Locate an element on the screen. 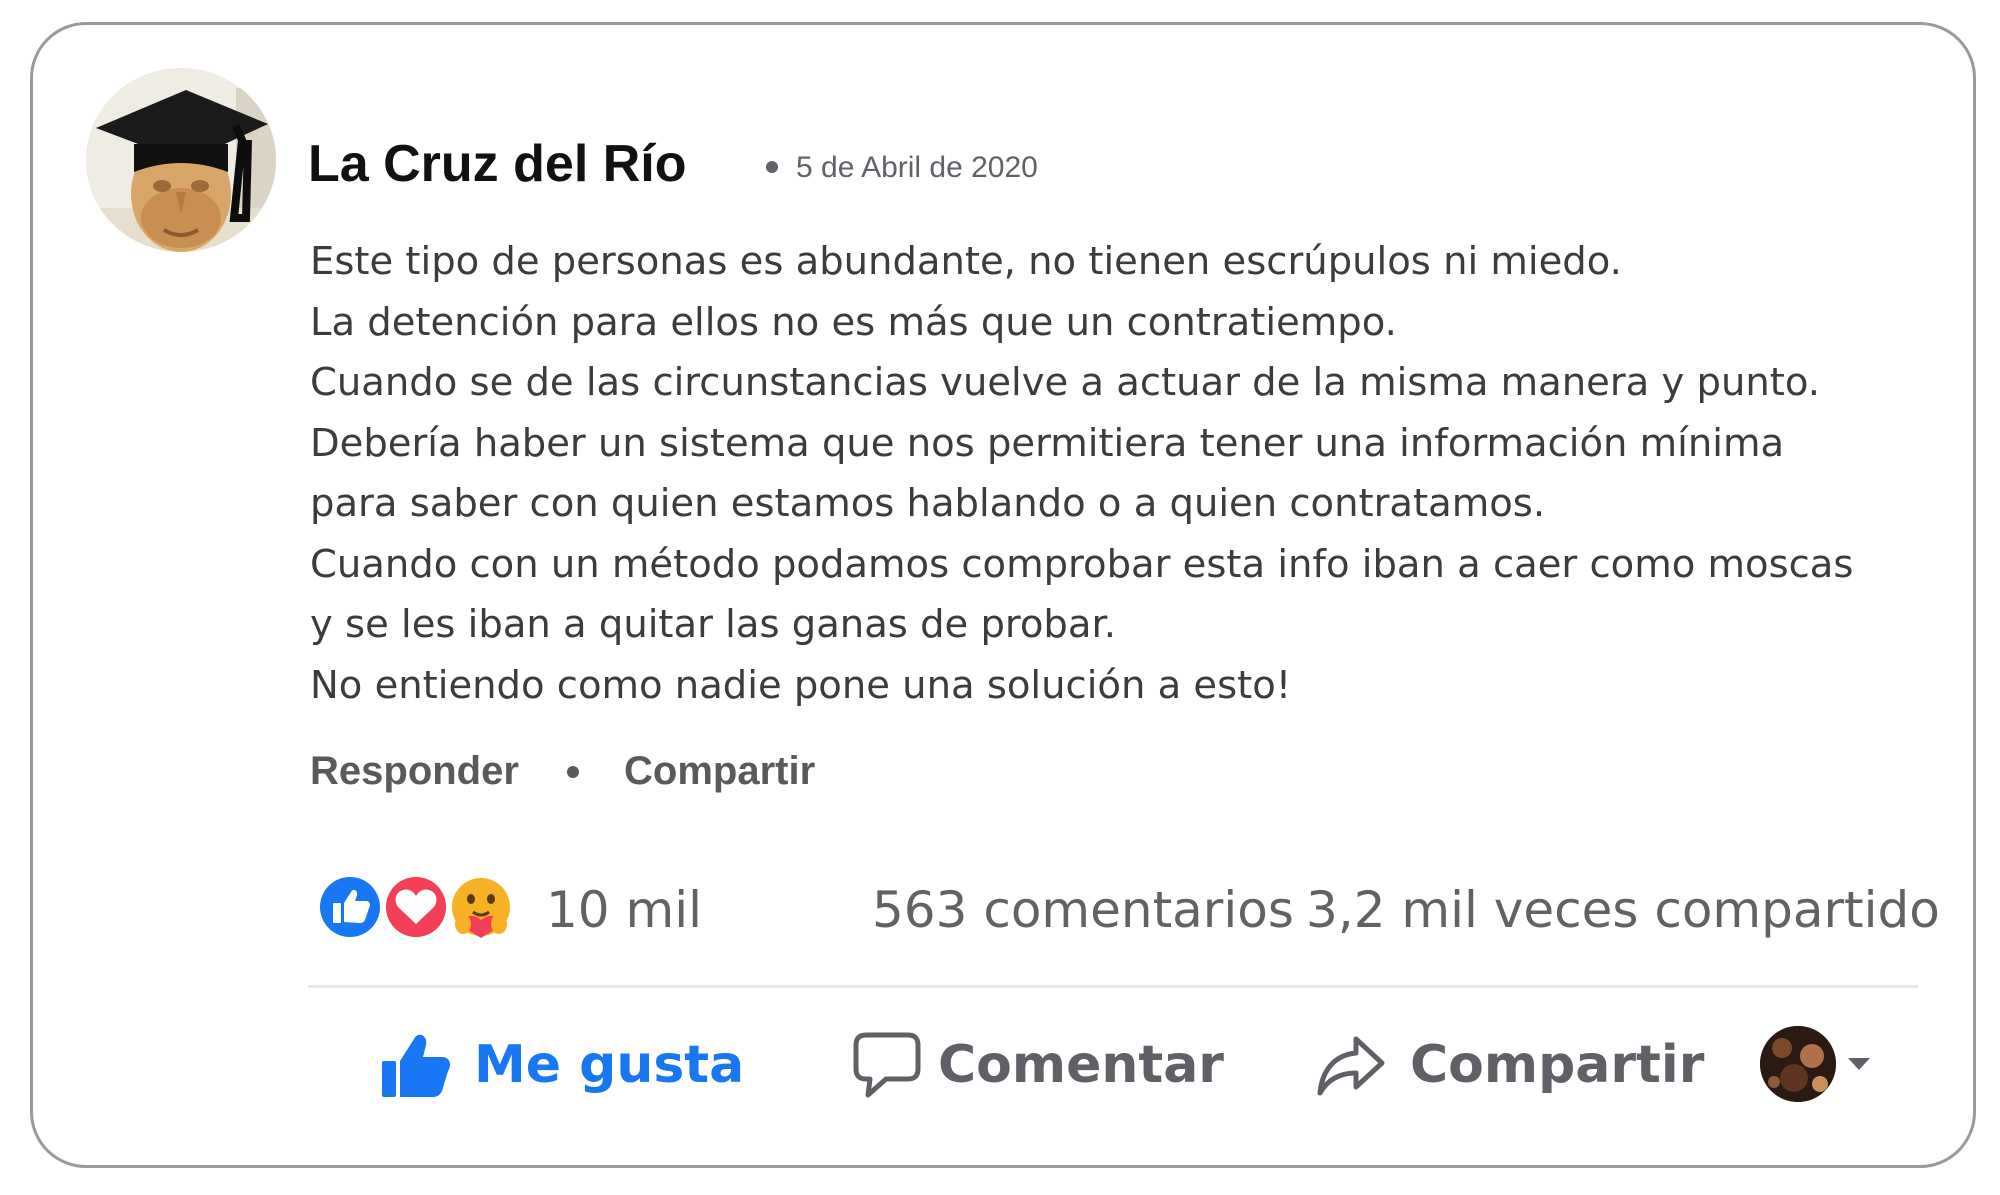  chevron-down-icon is located at coordinates (1859, 1064).